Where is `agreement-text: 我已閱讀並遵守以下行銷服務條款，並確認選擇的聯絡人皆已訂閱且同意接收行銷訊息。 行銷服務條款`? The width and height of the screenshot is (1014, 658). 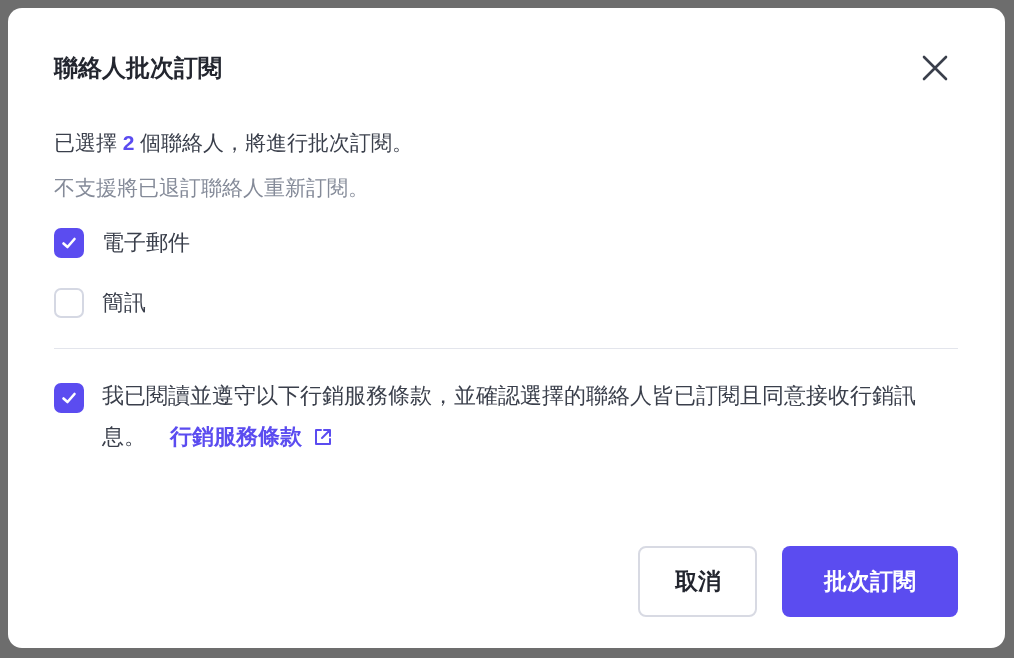
agreement-text: 我已閱讀並遵守以下行銷服務條款，並確認選擇的聯絡人皆已訂閱且同意接收行銷訊息。 行銷服務條款 is located at coordinates (524, 416).